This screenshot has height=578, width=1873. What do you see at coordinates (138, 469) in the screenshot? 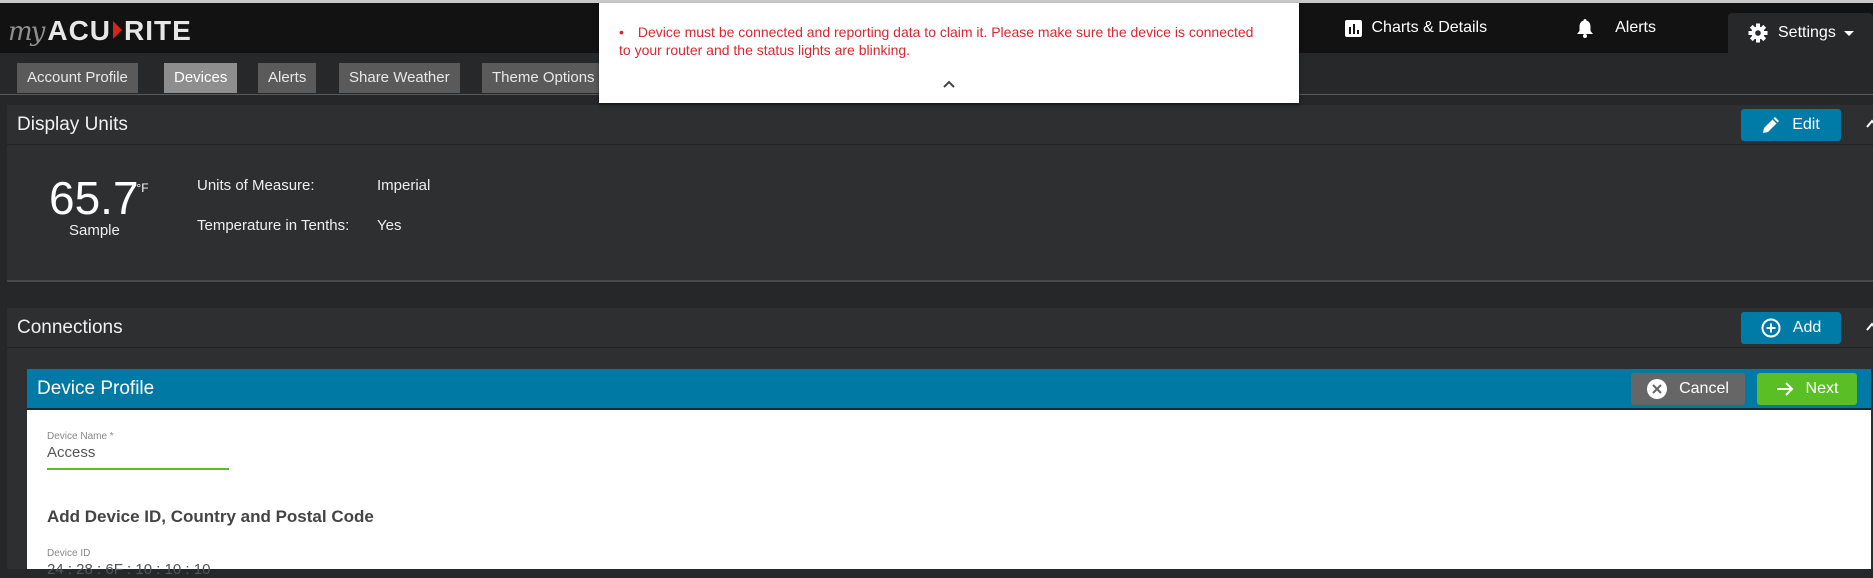
I see `device-name-underline` at bounding box center [138, 469].